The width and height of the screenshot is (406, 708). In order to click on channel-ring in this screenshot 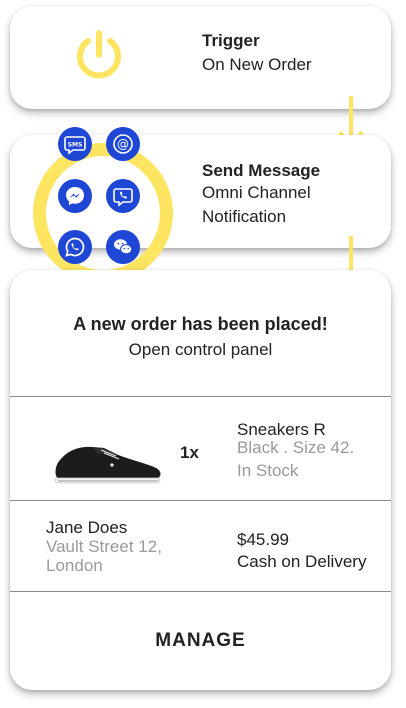, I will do `click(103, 213)`.